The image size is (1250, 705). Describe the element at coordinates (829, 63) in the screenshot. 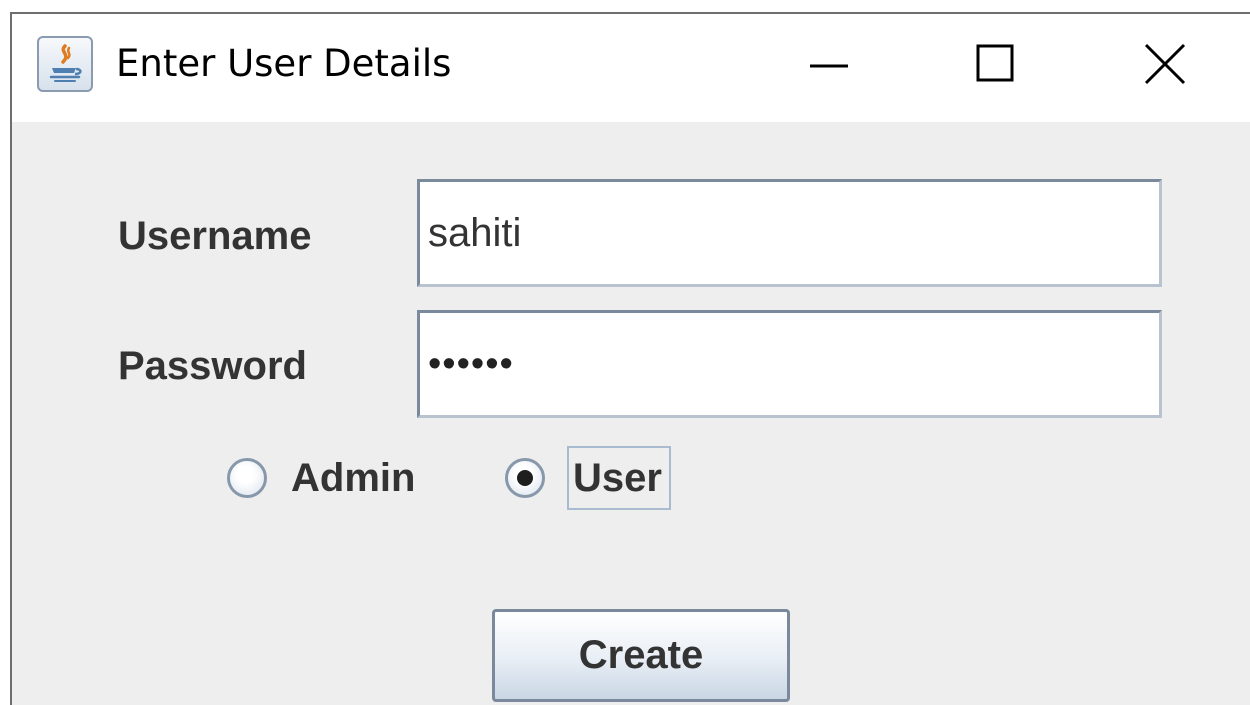

I see `minimize-icon` at that location.